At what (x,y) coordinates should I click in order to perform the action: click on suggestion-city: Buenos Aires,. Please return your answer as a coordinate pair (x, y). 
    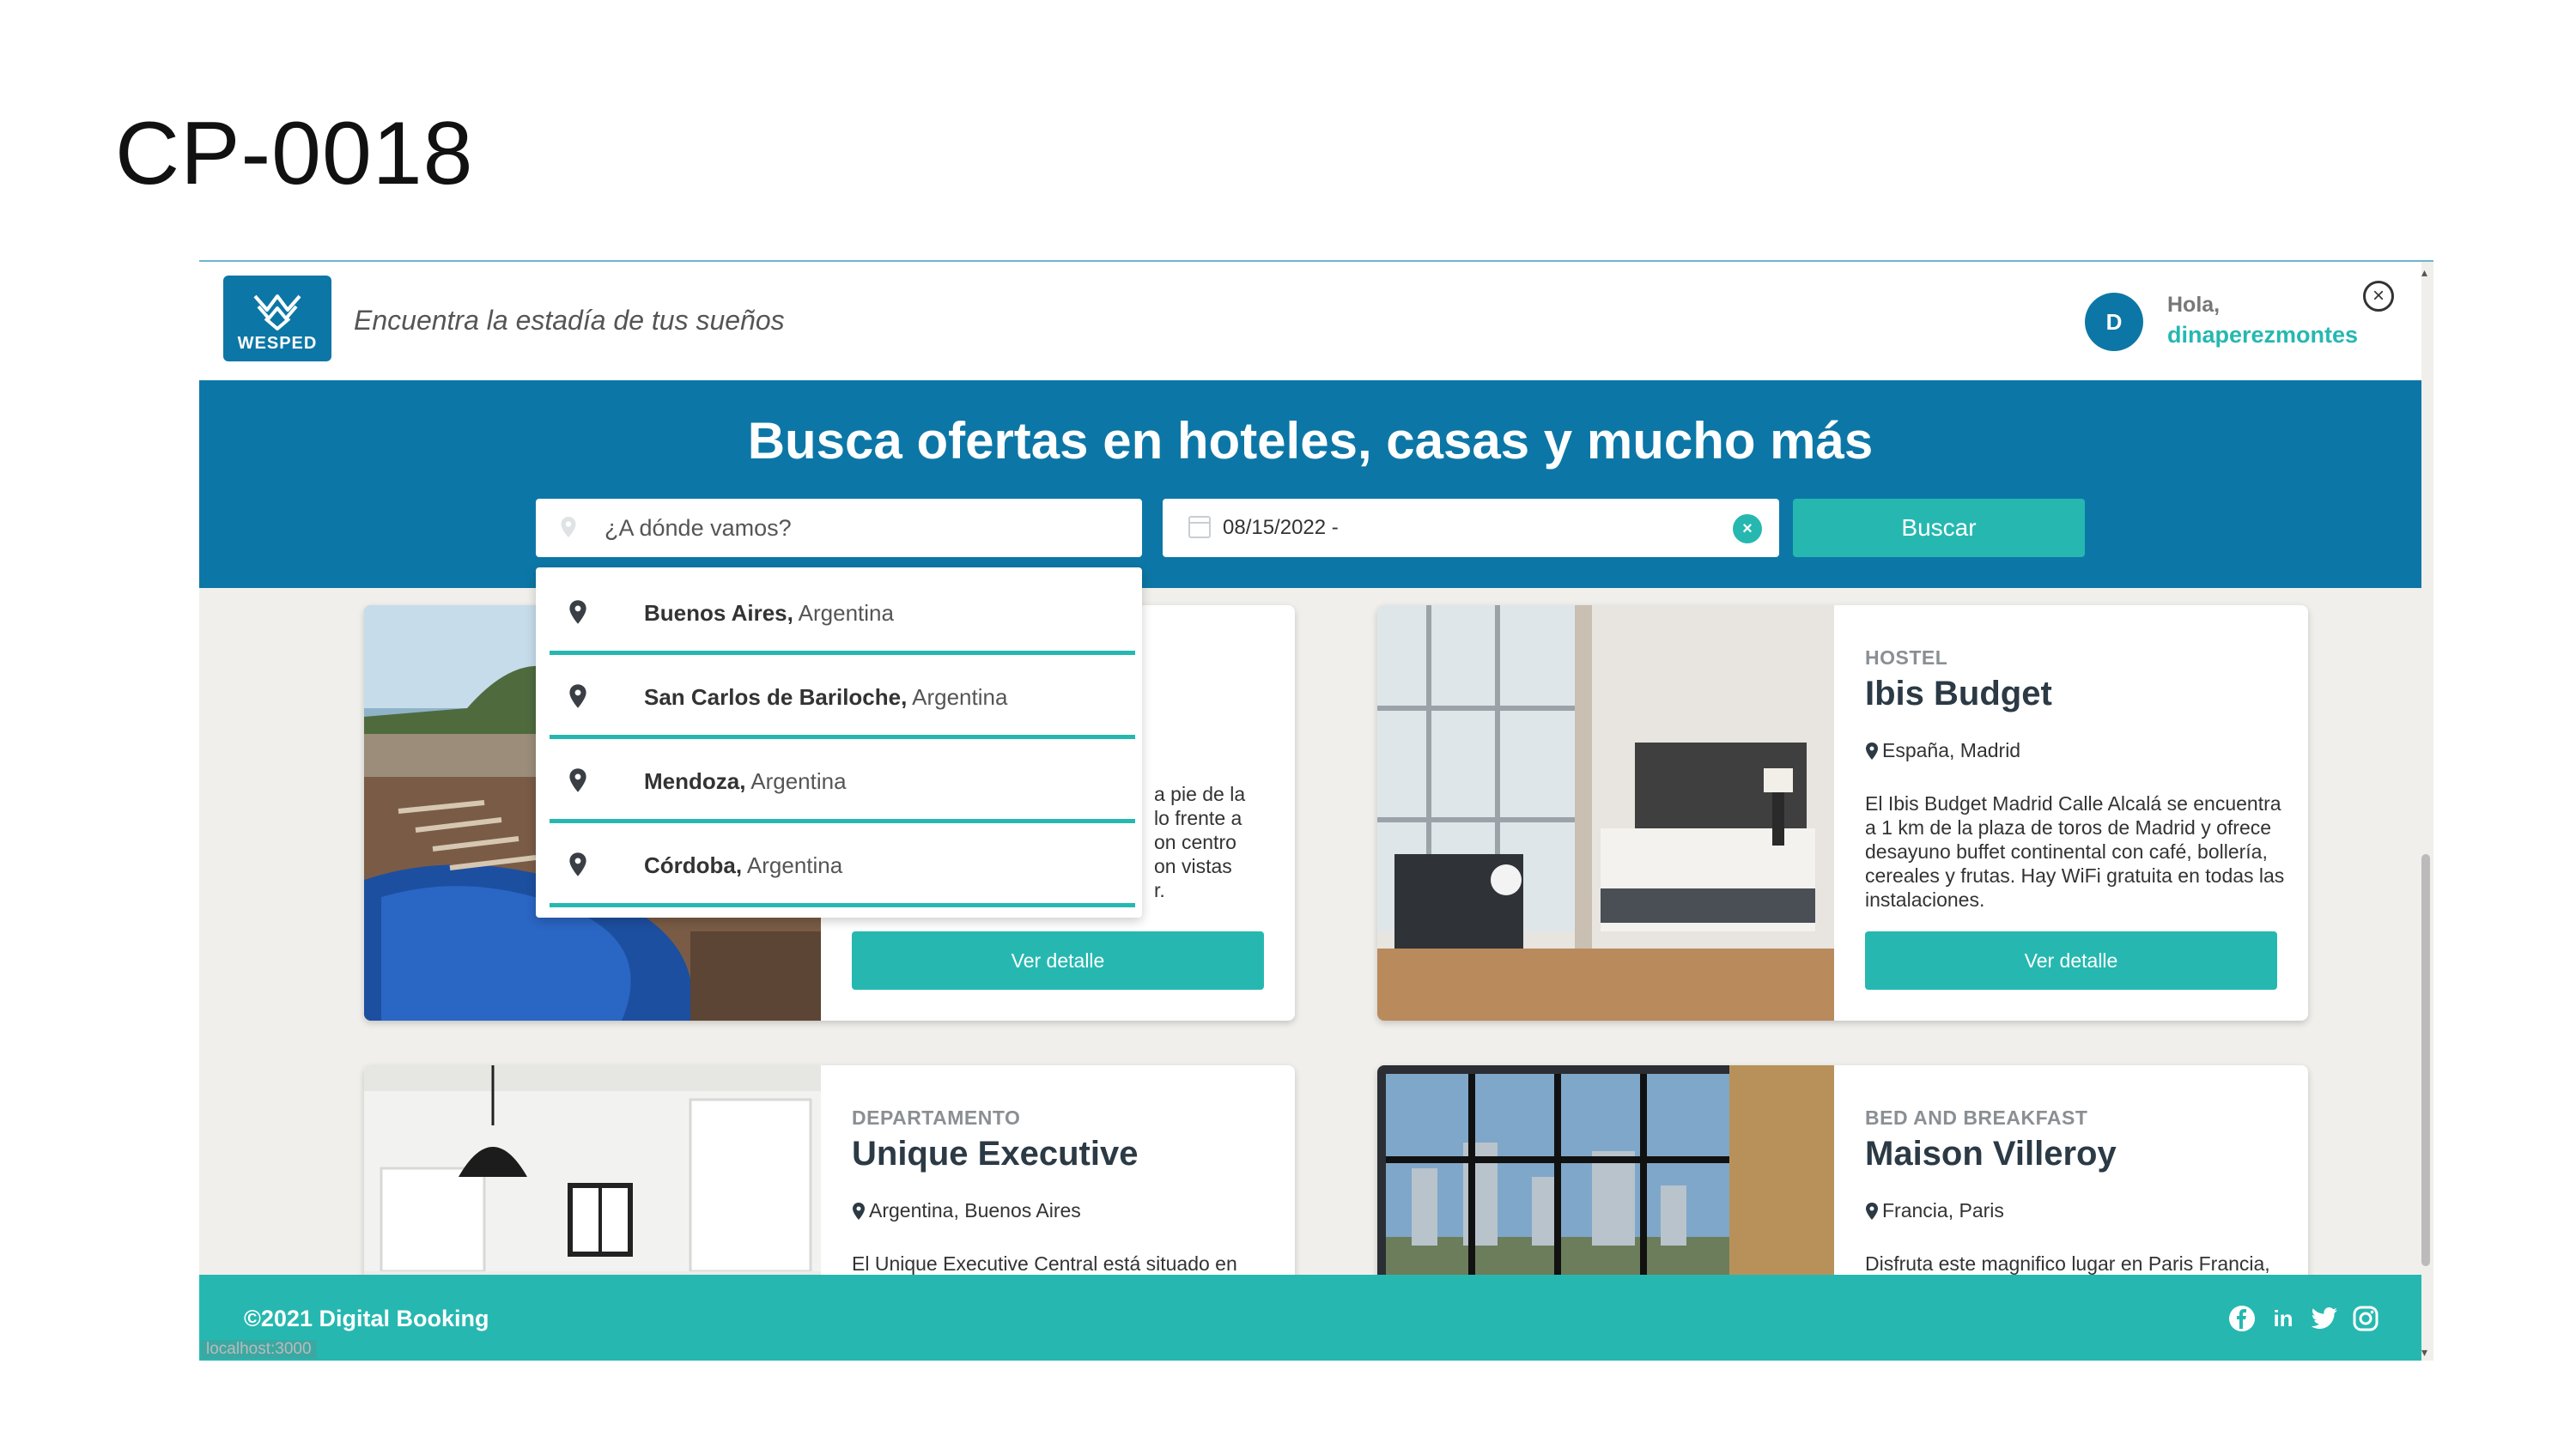
    Looking at the image, I should click on (718, 613).